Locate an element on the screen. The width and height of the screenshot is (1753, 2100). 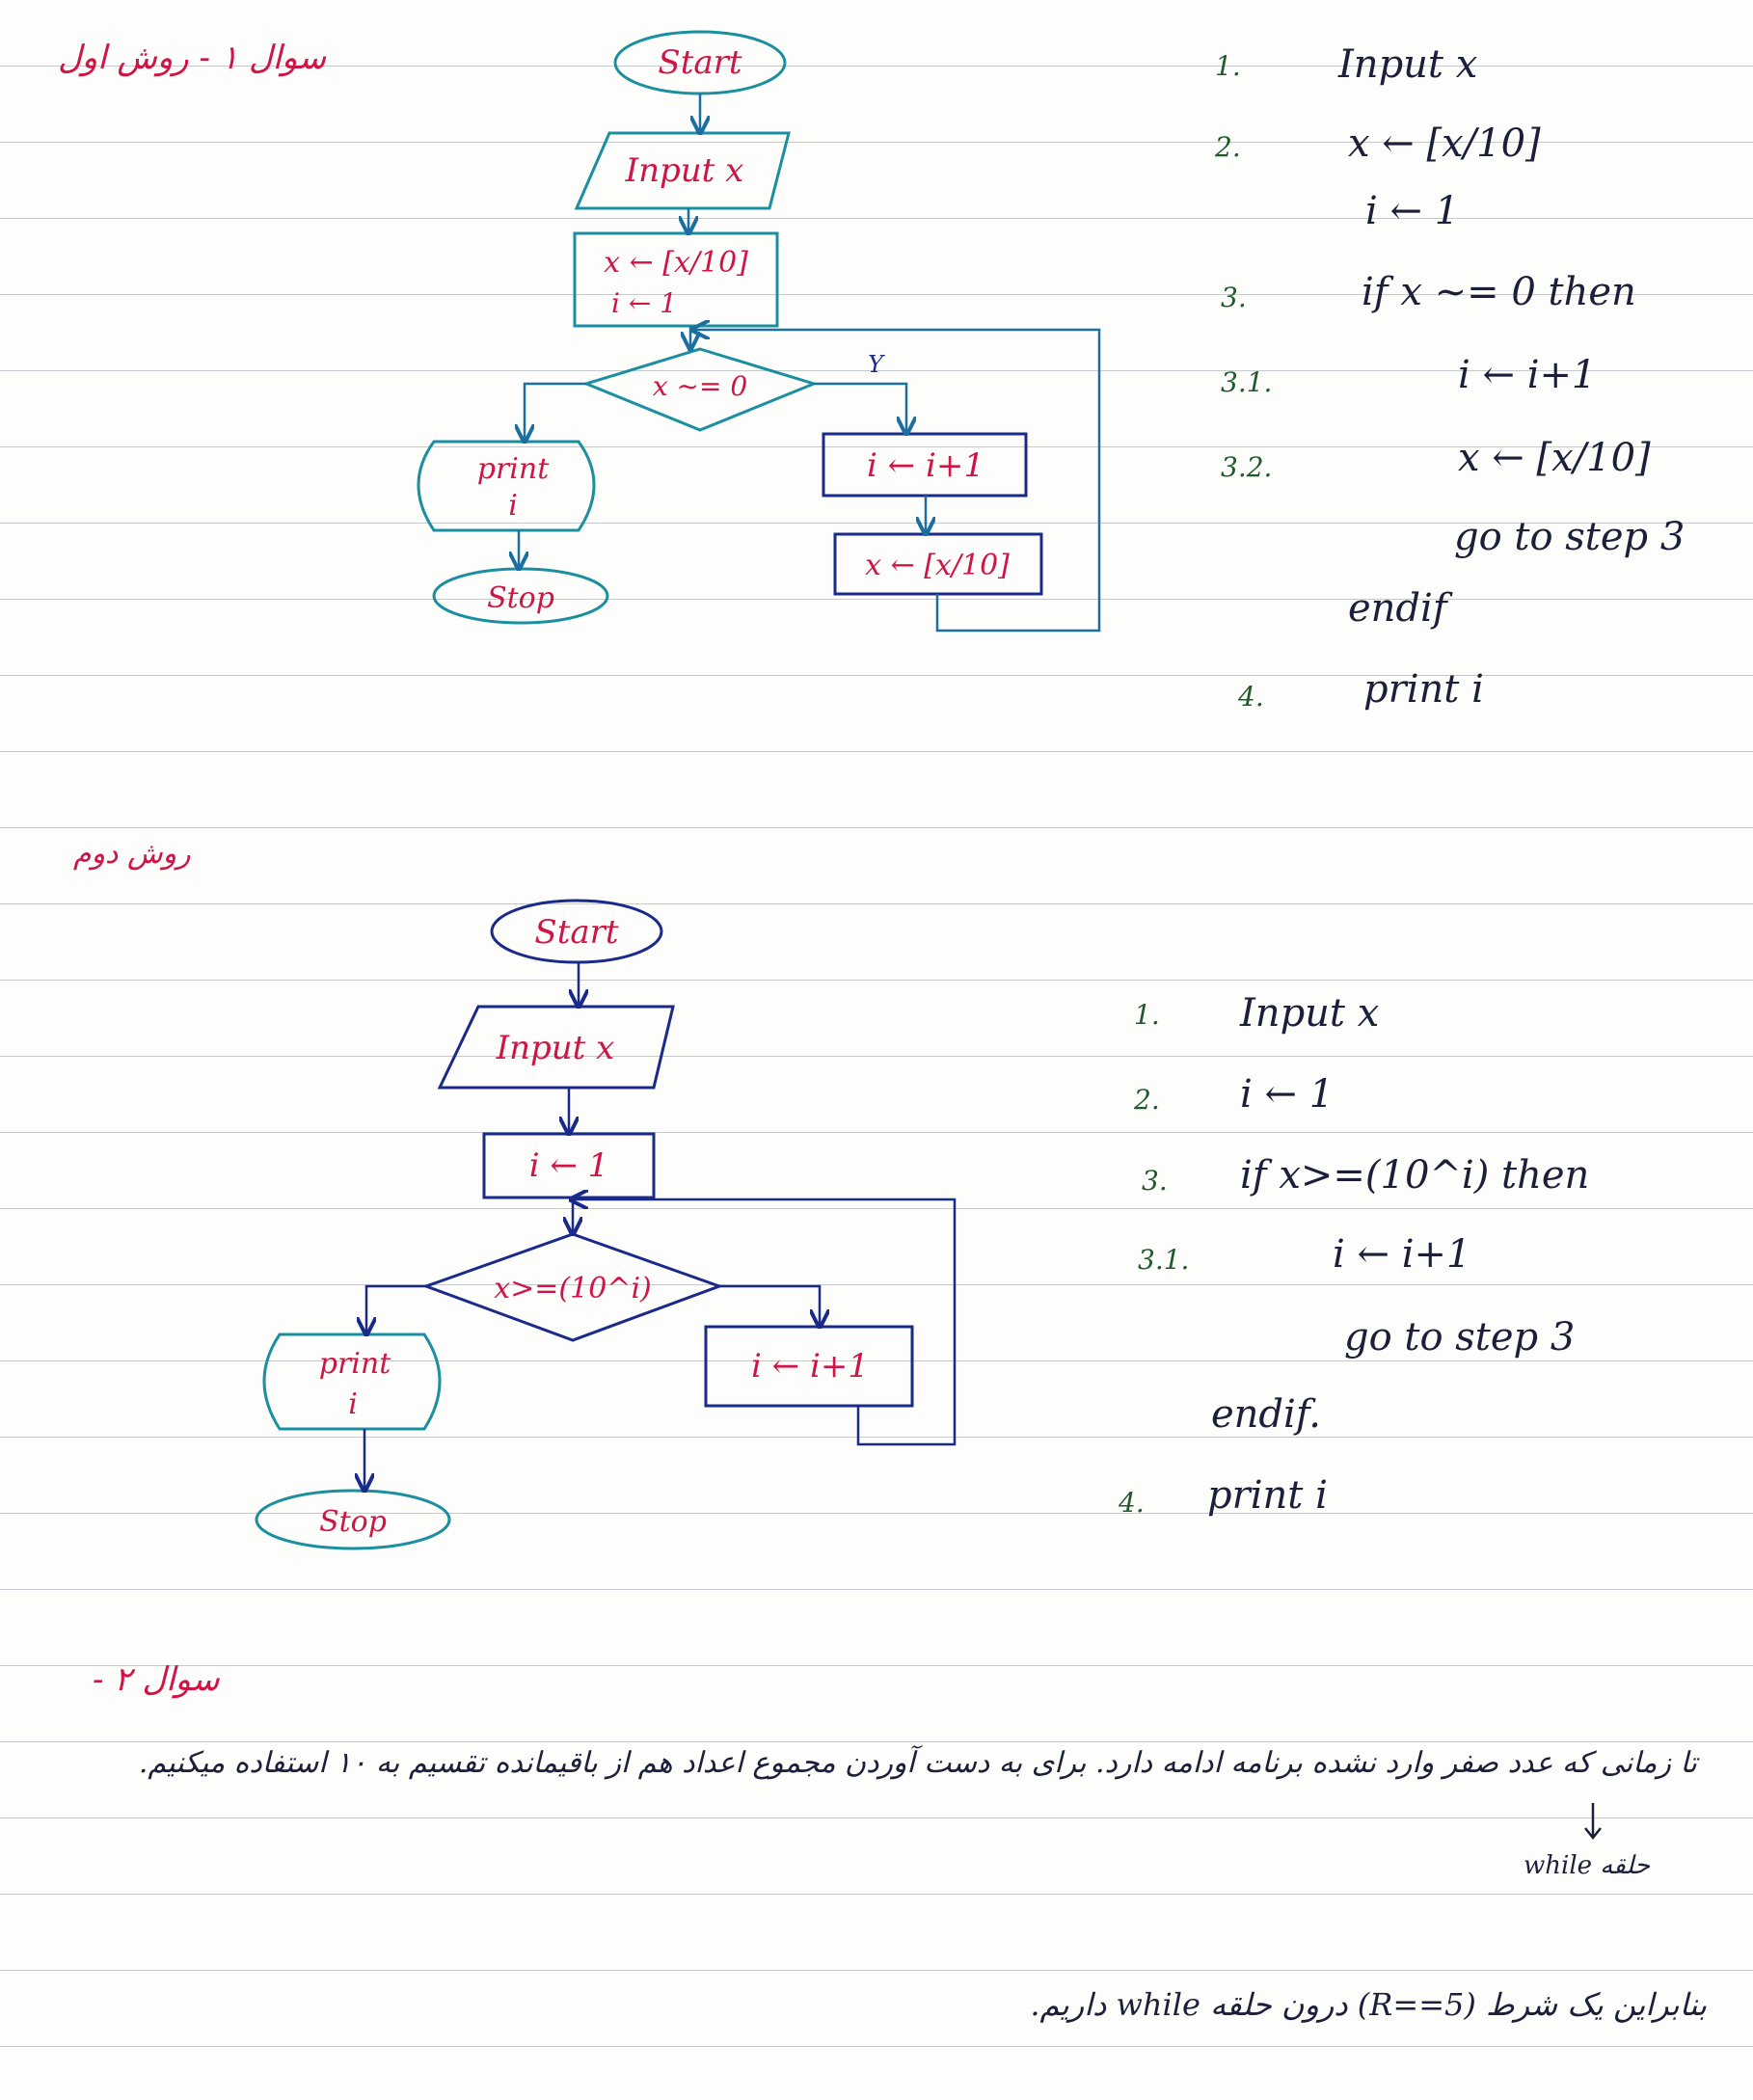
flow2-input-text: Input x is located at coordinates (555, 1048).